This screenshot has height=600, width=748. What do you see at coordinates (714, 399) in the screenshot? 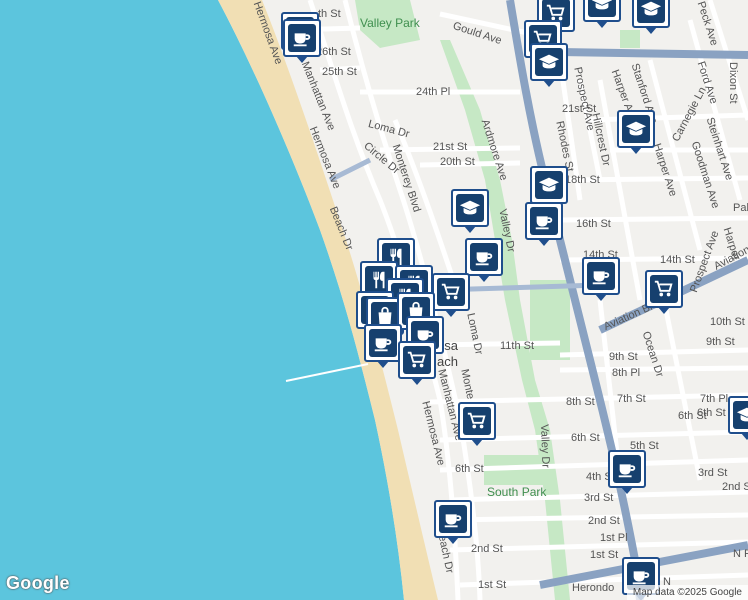
I see `street-label: 7th Pl` at bounding box center [714, 399].